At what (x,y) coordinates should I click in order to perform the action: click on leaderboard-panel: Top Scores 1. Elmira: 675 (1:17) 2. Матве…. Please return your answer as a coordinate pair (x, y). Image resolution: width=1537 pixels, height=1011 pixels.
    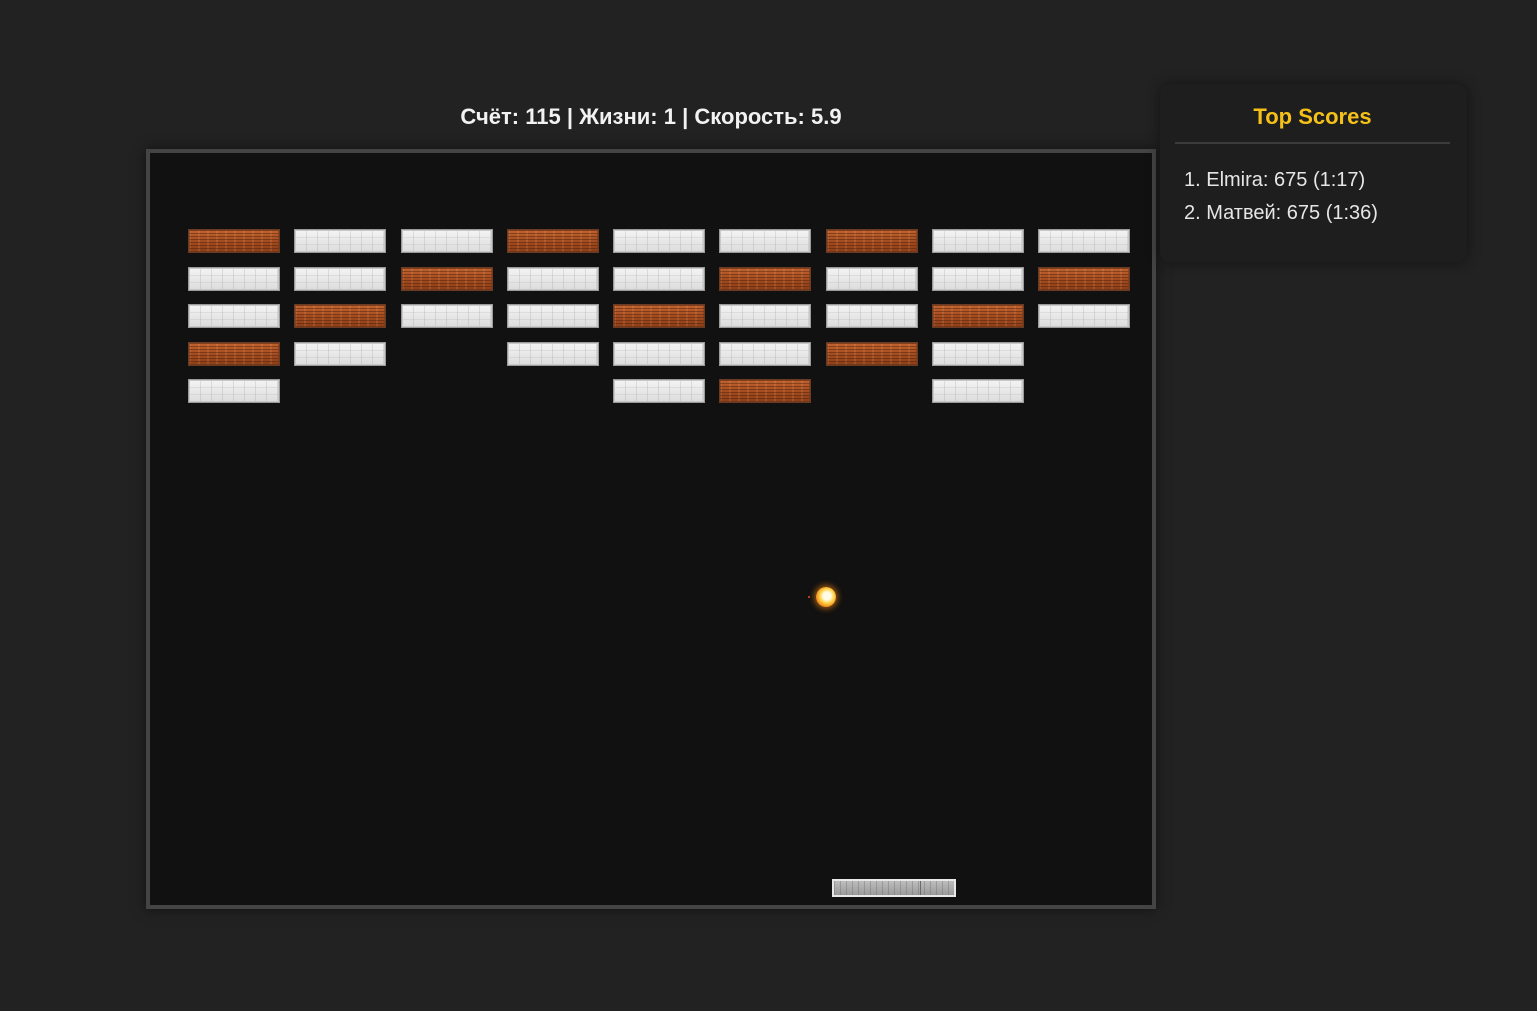
    Looking at the image, I should click on (1313, 173).